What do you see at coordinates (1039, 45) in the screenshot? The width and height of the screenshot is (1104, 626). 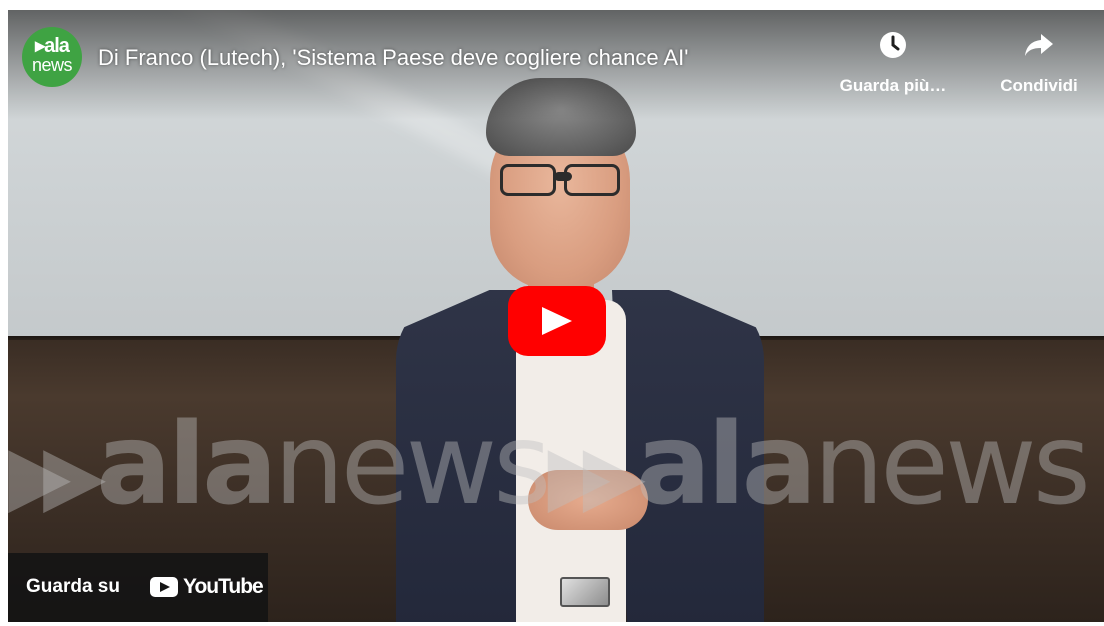 I see `share-arrow-icon` at bounding box center [1039, 45].